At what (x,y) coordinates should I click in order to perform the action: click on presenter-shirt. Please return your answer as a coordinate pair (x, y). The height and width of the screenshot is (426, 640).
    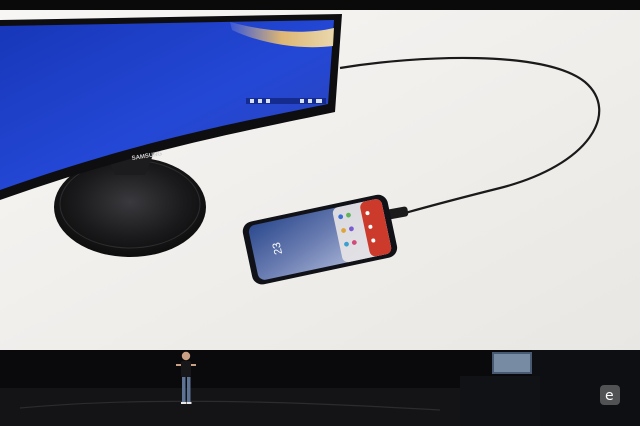
    Looking at the image, I should click on (186, 369).